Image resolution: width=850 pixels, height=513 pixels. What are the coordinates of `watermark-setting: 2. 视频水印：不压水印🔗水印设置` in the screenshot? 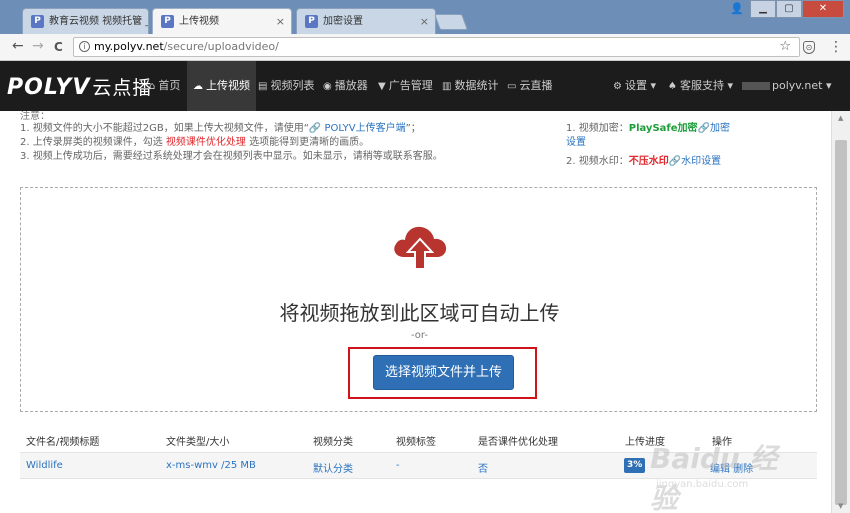 It's located at (644, 161).